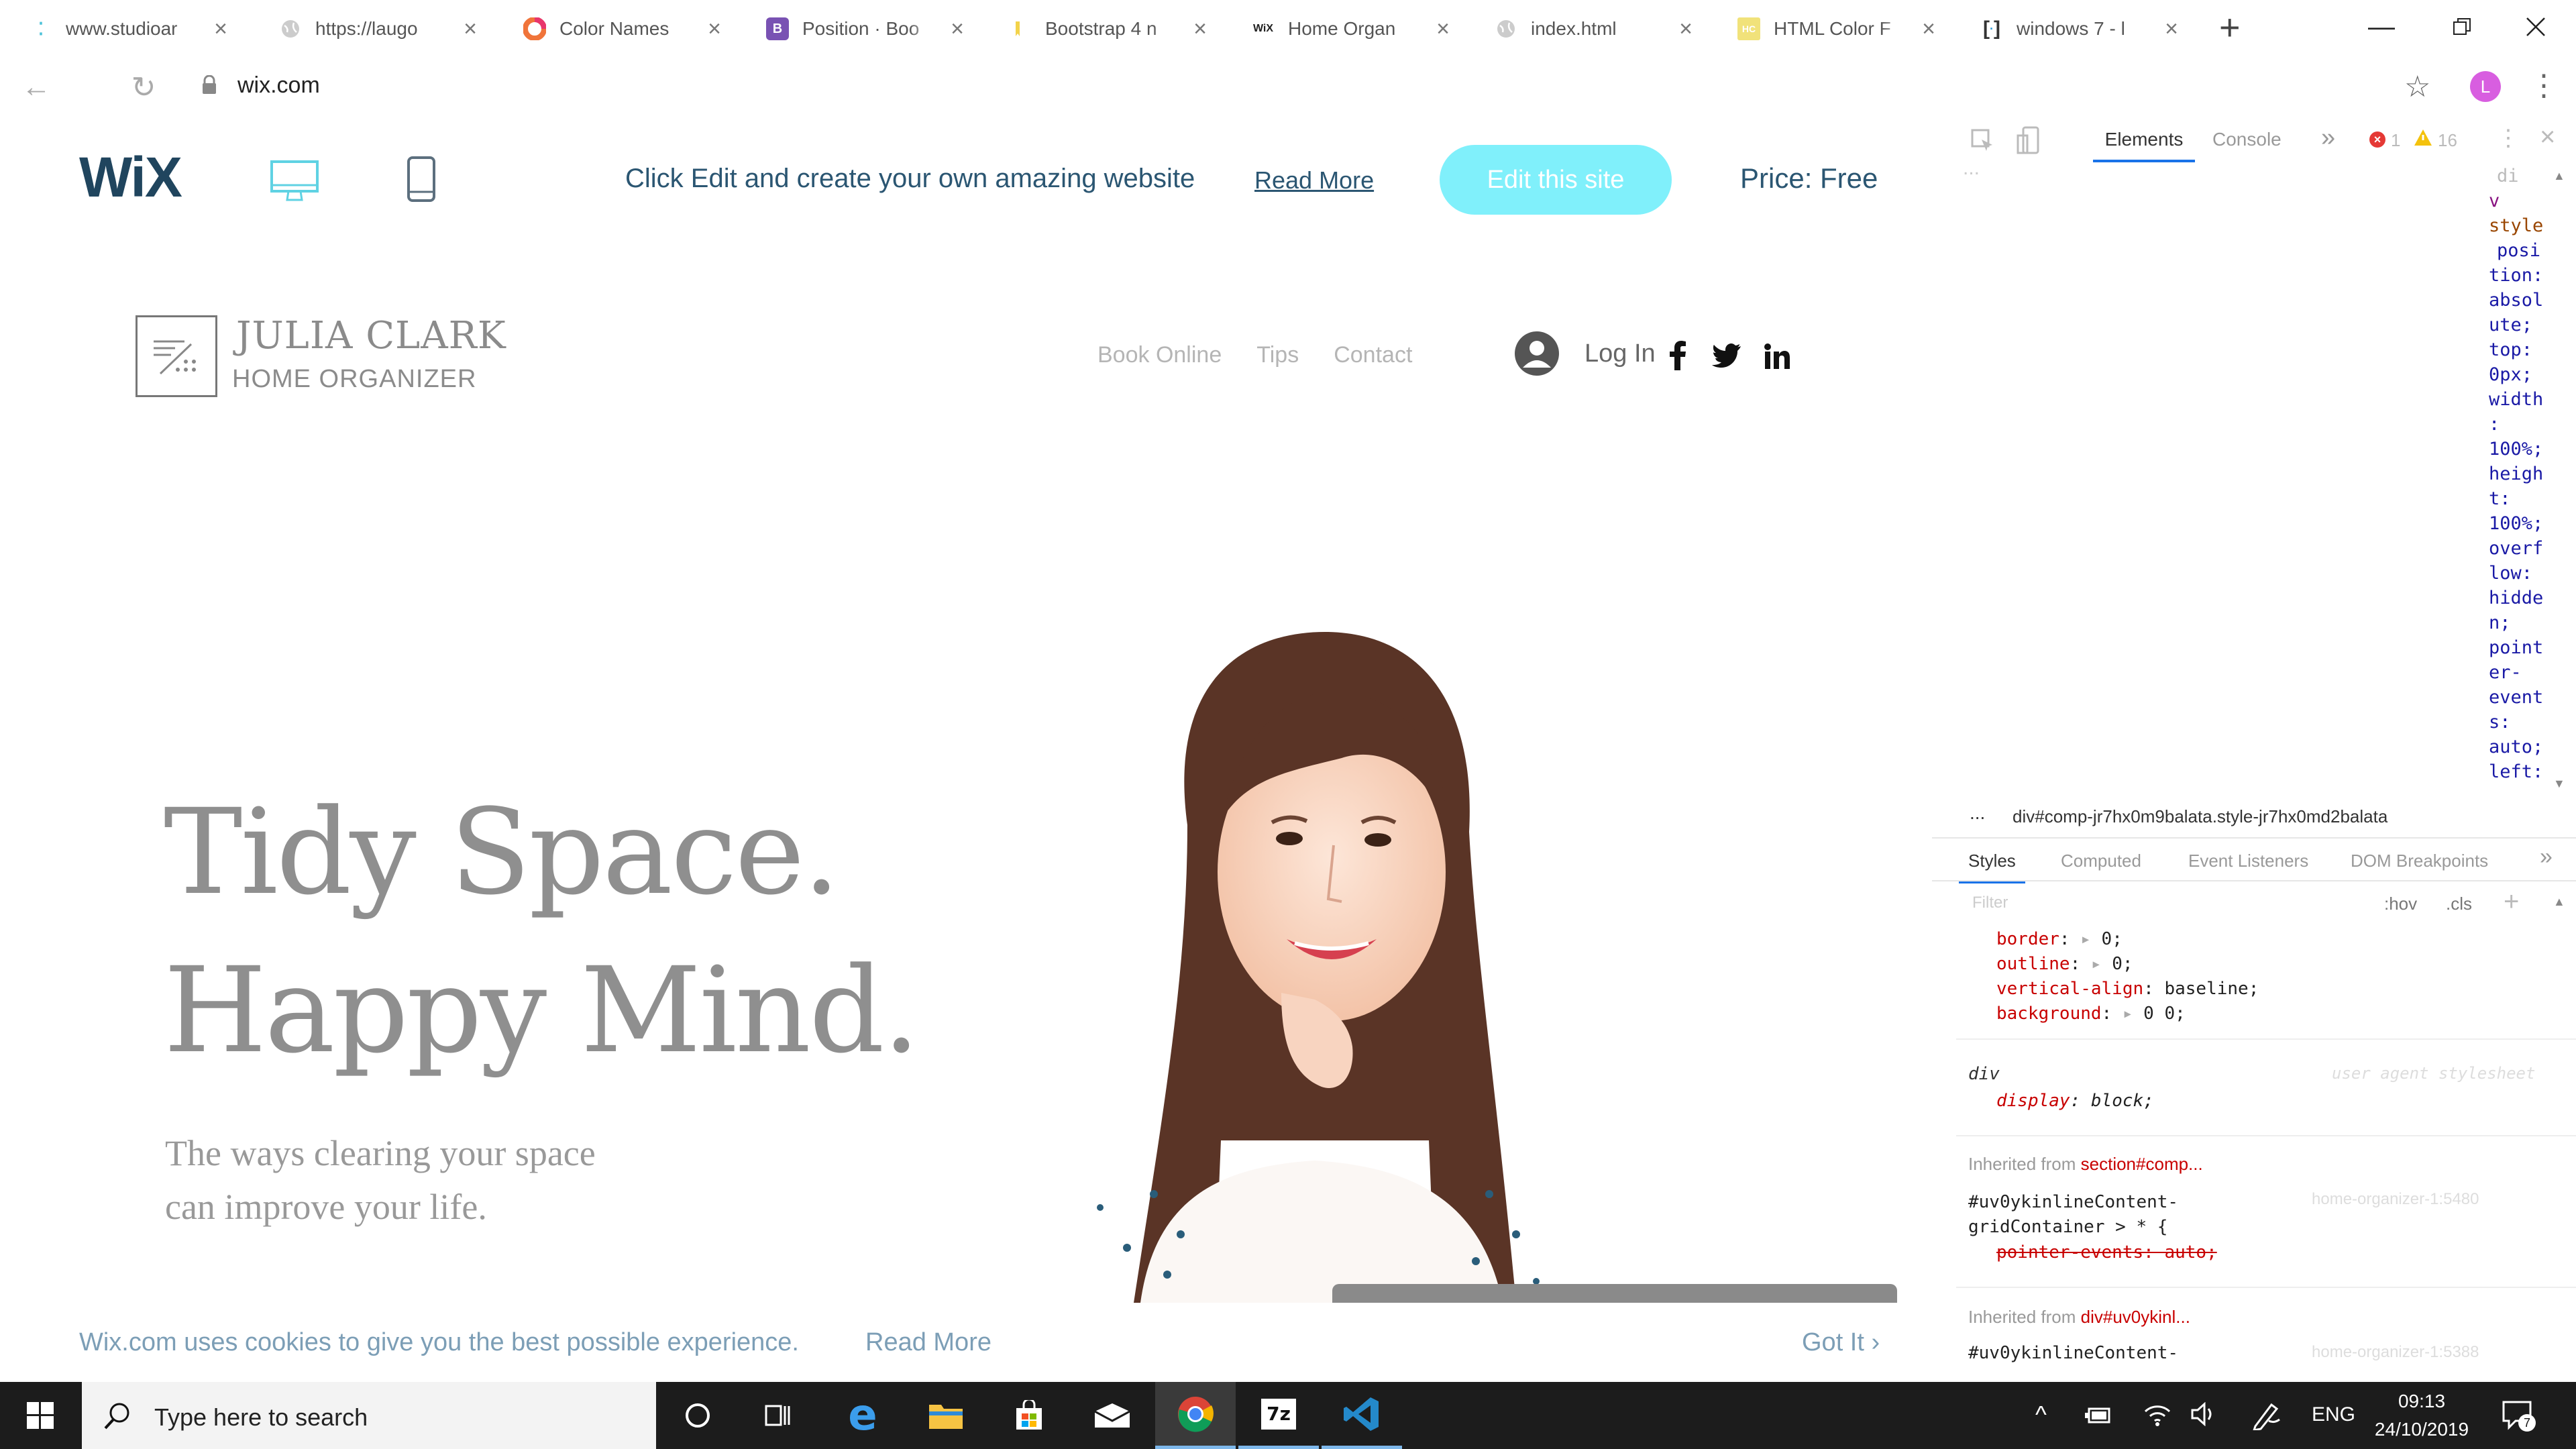 The height and width of the screenshot is (1449, 2576). Describe the element at coordinates (2400, 904) in the screenshot. I see `hov-toggle: :hov` at that location.